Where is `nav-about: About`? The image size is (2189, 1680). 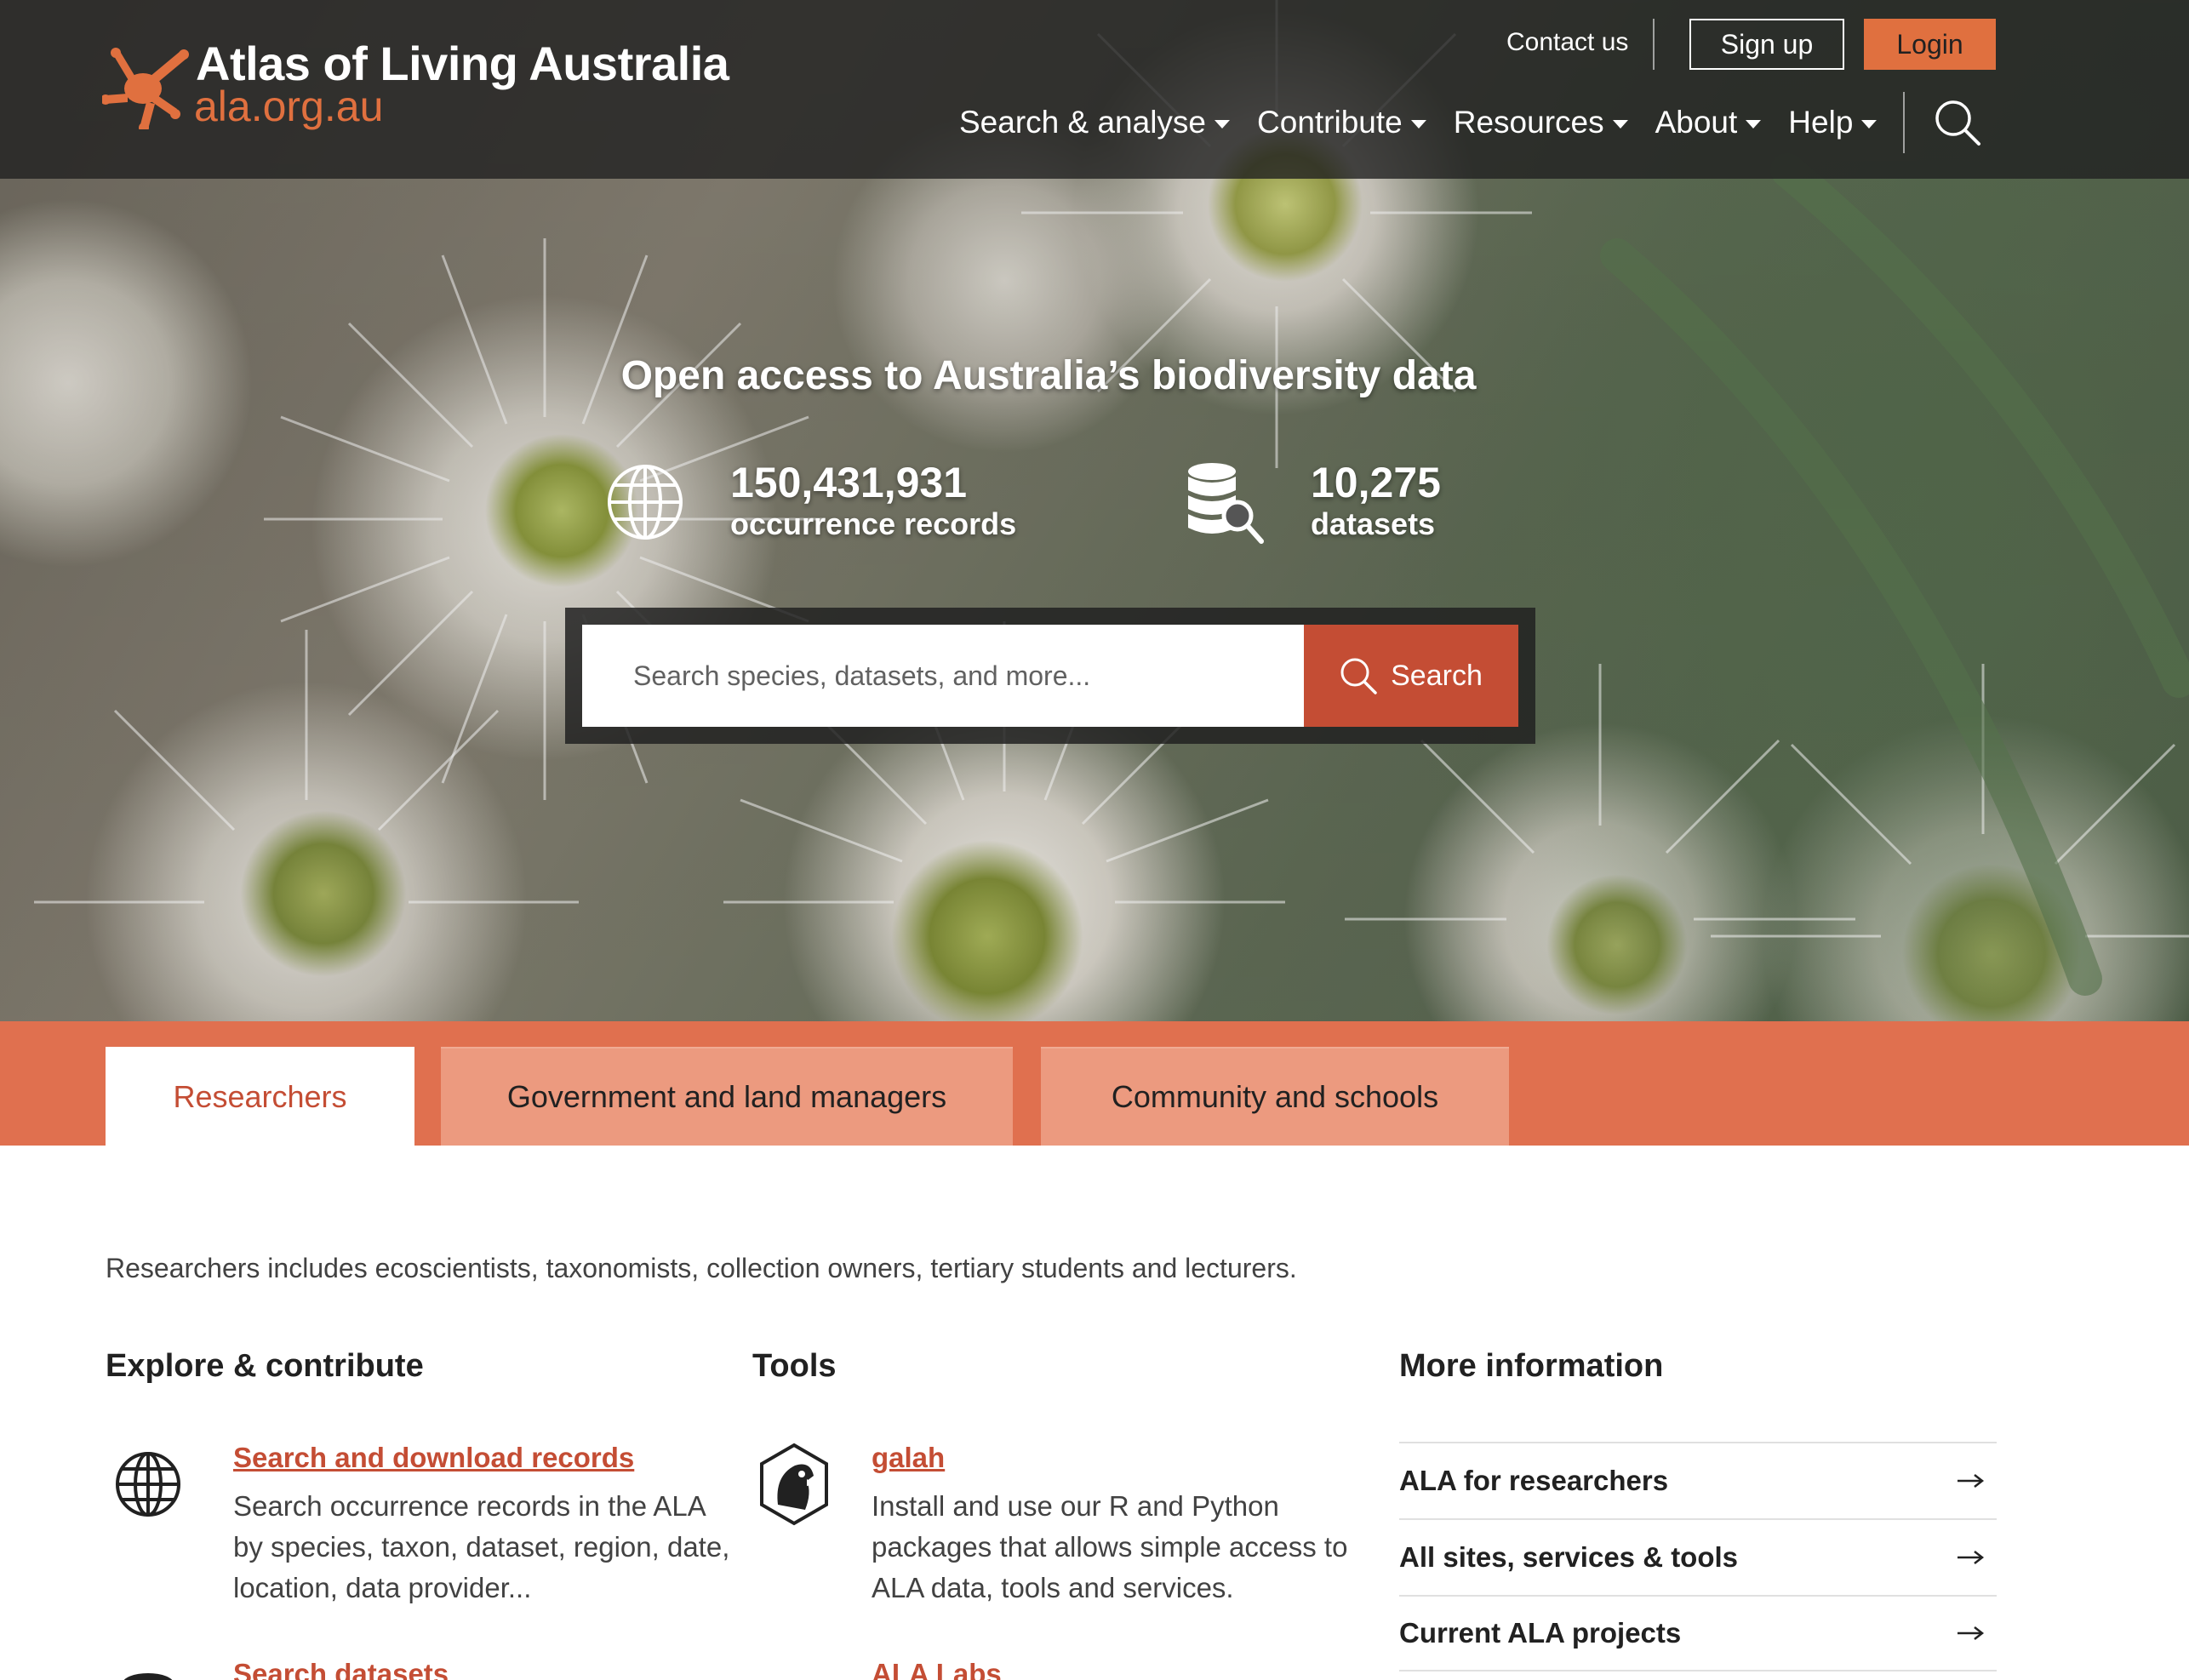 nav-about: About is located at coordinates (1708, 122).